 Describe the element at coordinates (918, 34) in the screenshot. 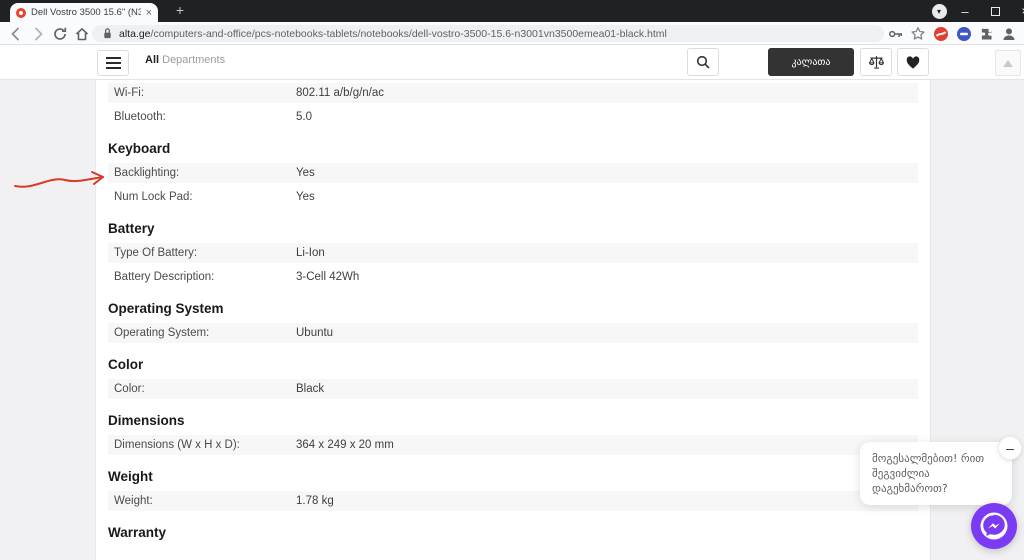

I see `bookmark-star-icon` at that location.